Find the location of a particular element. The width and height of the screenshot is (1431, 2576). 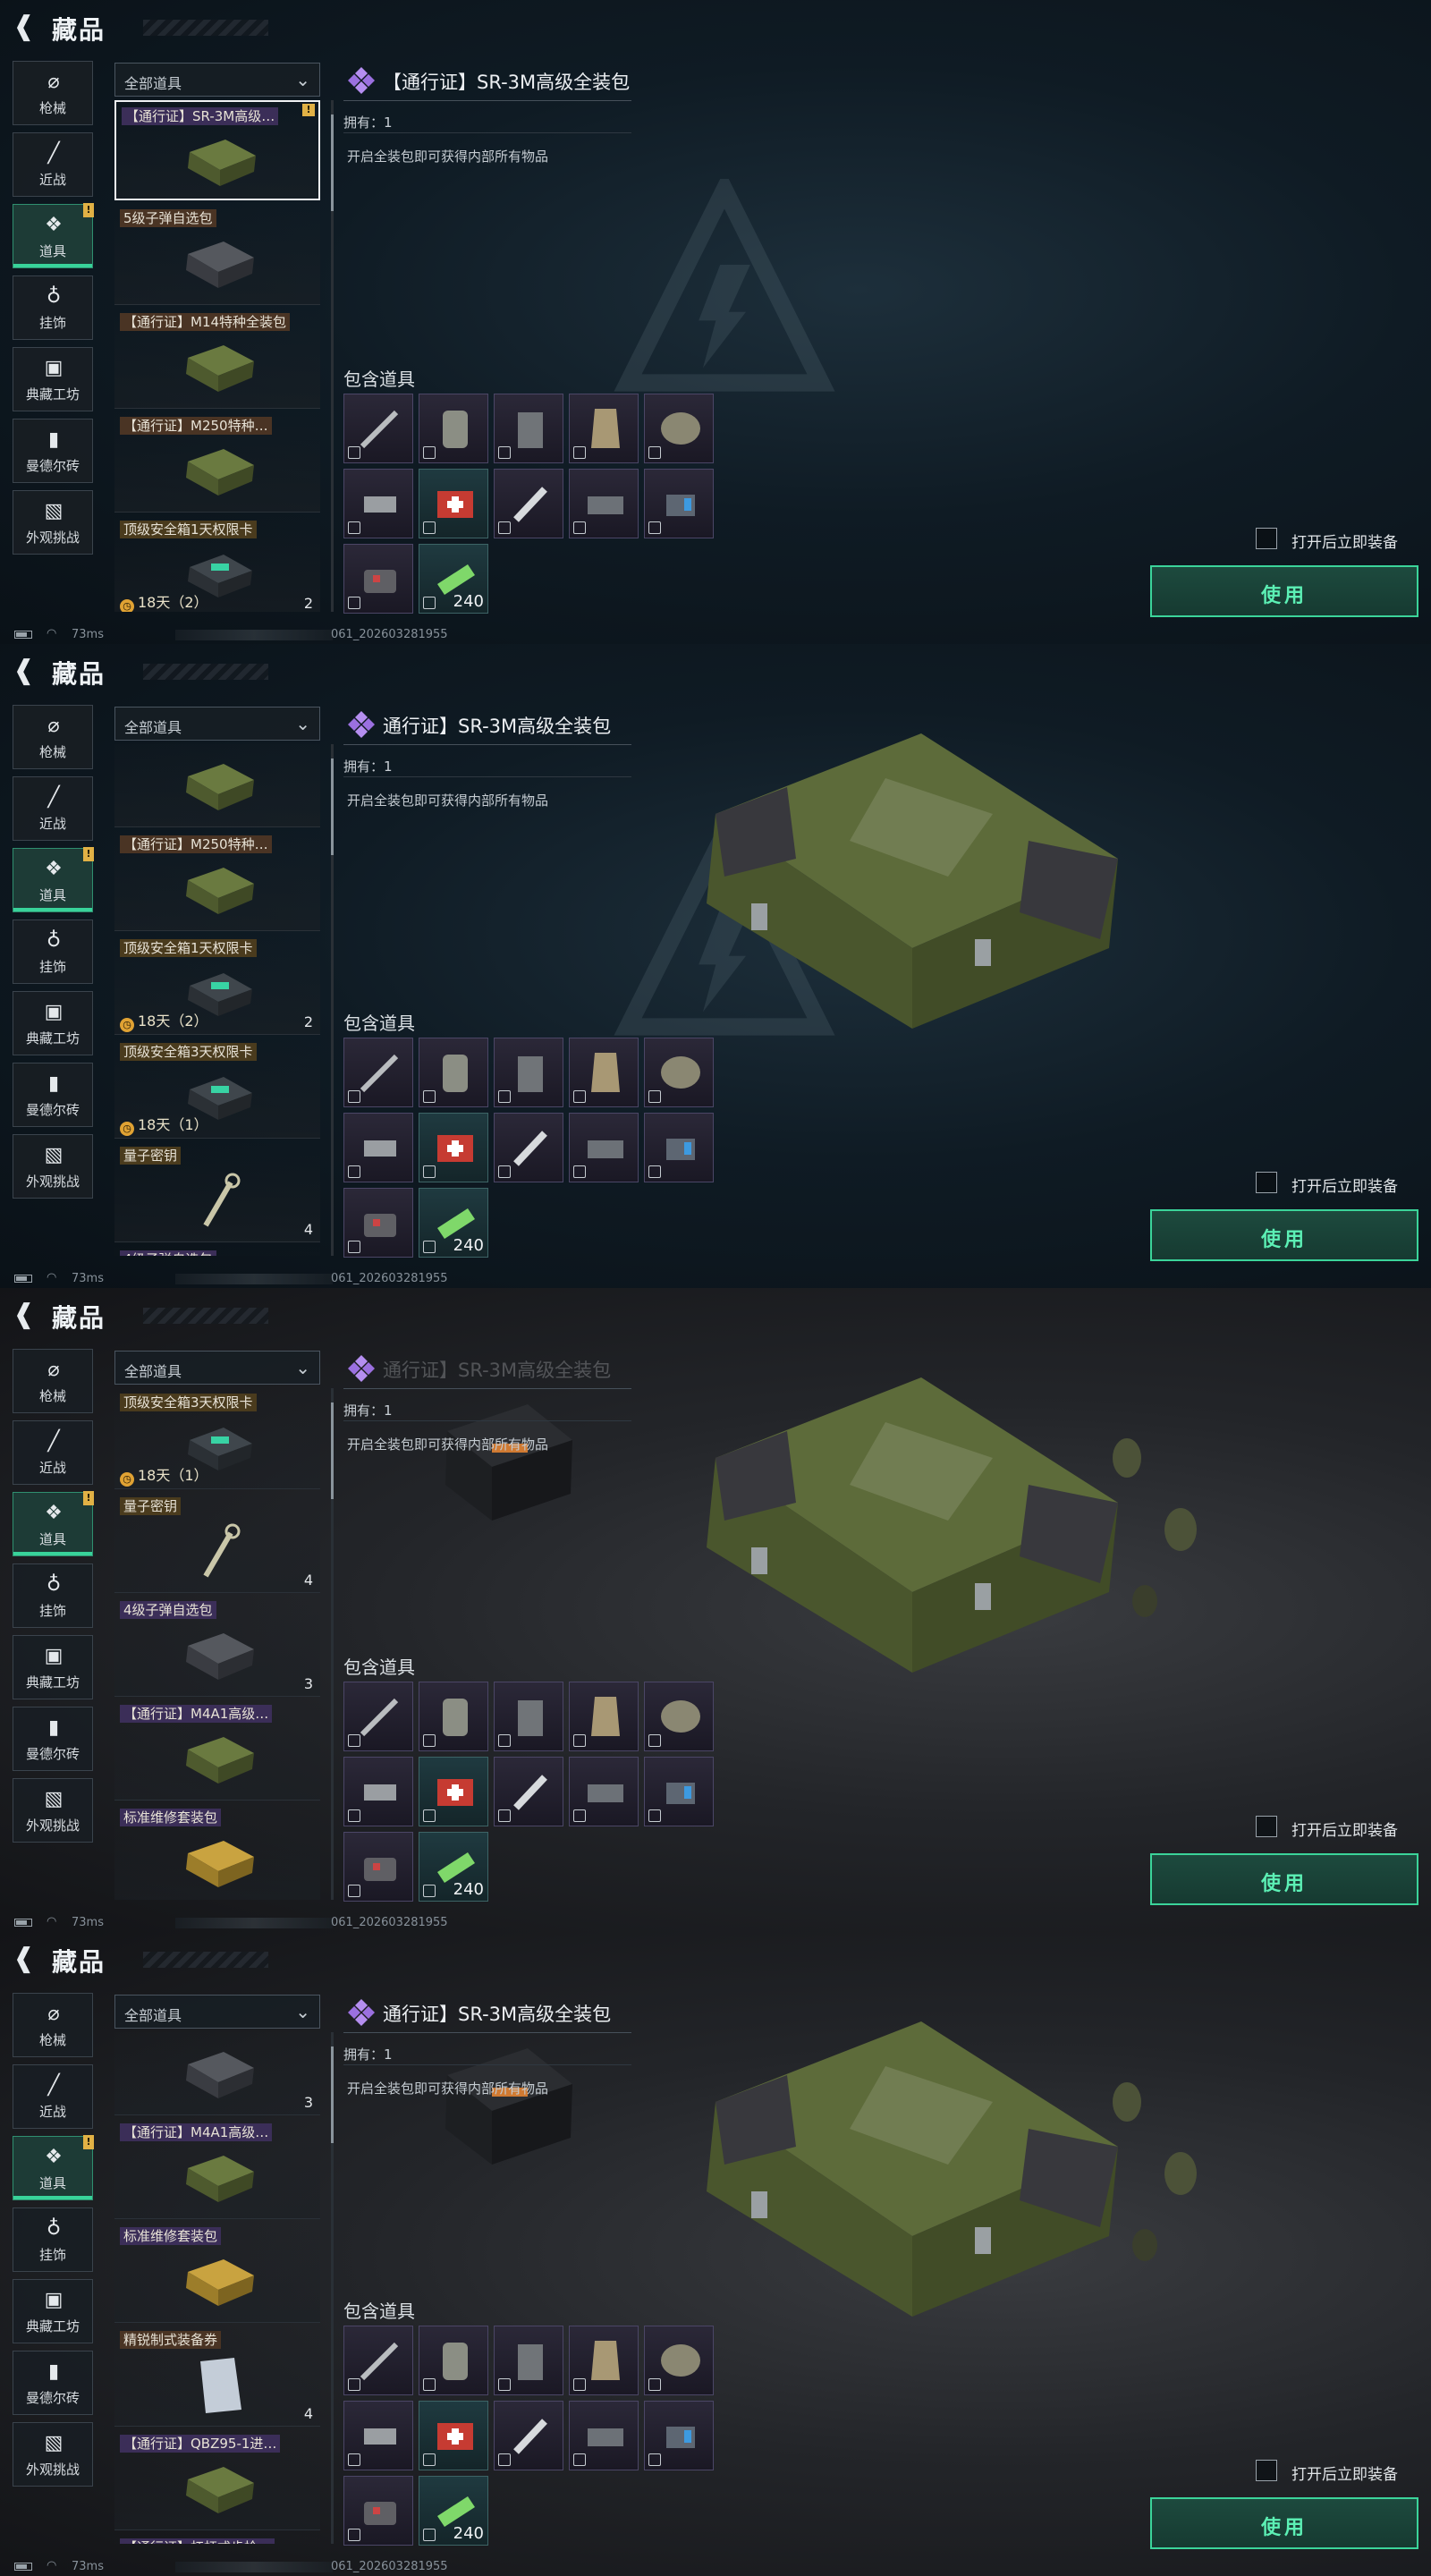

list-item: 4级子弹自选包 is located at coordinates (217, 1250).